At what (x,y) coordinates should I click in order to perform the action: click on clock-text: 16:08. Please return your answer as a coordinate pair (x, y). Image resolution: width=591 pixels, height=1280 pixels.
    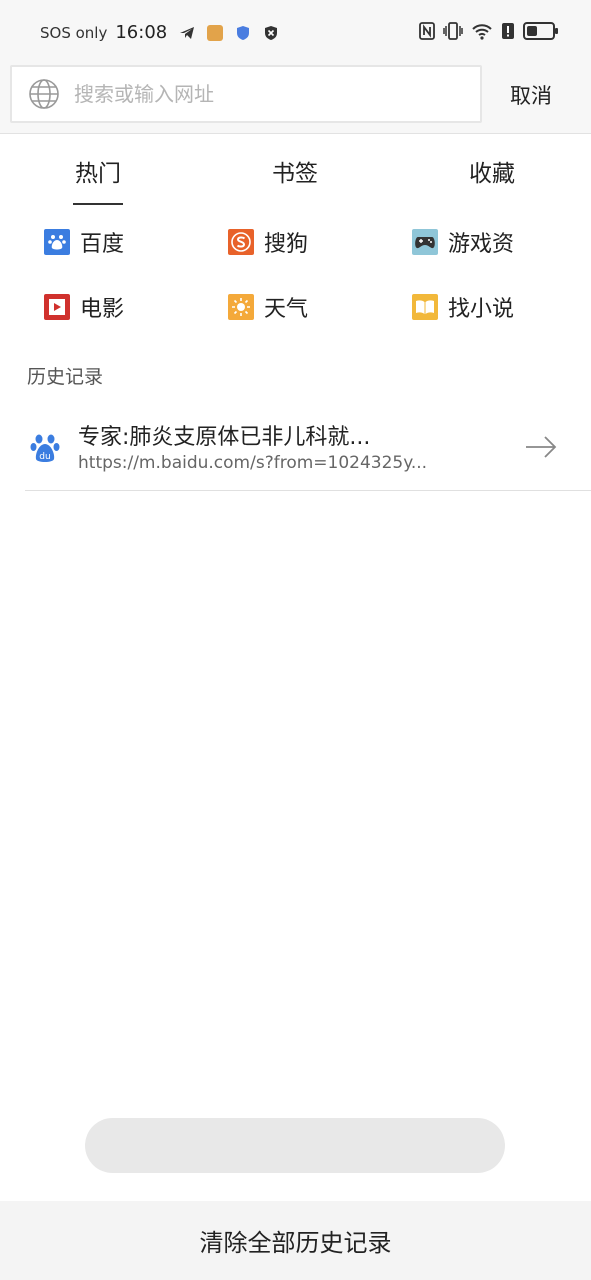
    Looking at the image, I should click on (141, 32).